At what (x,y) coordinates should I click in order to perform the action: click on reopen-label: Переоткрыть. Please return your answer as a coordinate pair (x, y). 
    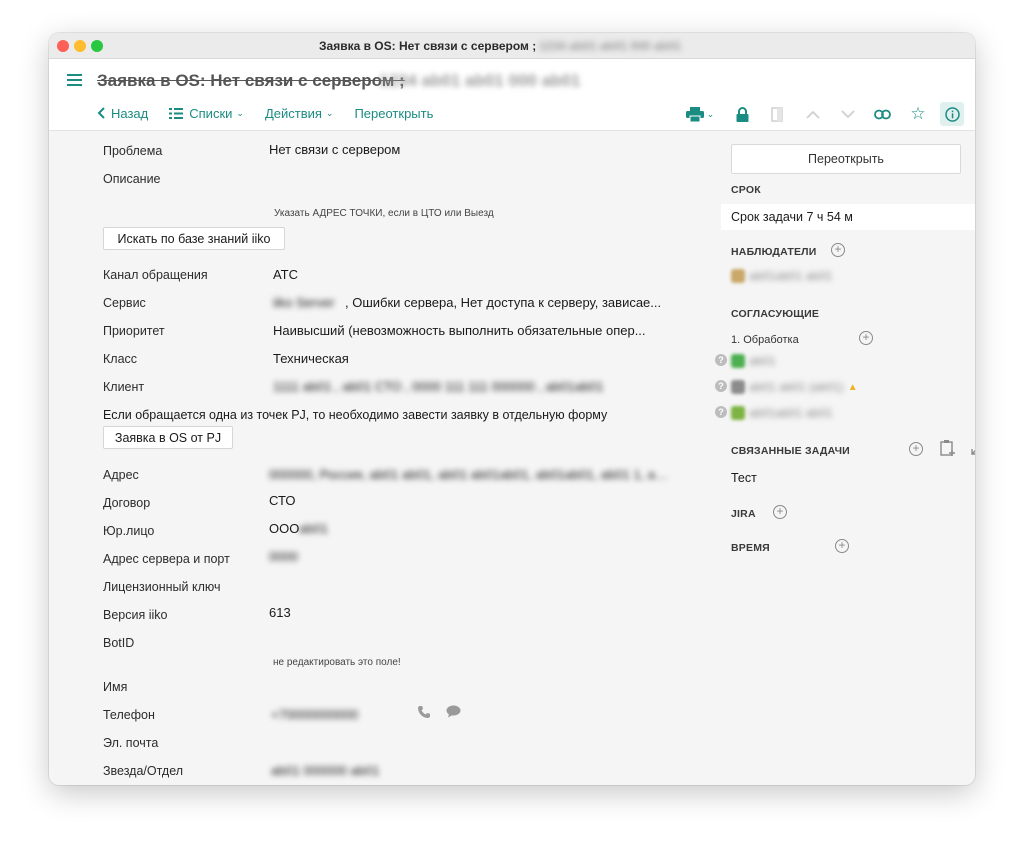
    Looking at the image, I should click on (394, 113).